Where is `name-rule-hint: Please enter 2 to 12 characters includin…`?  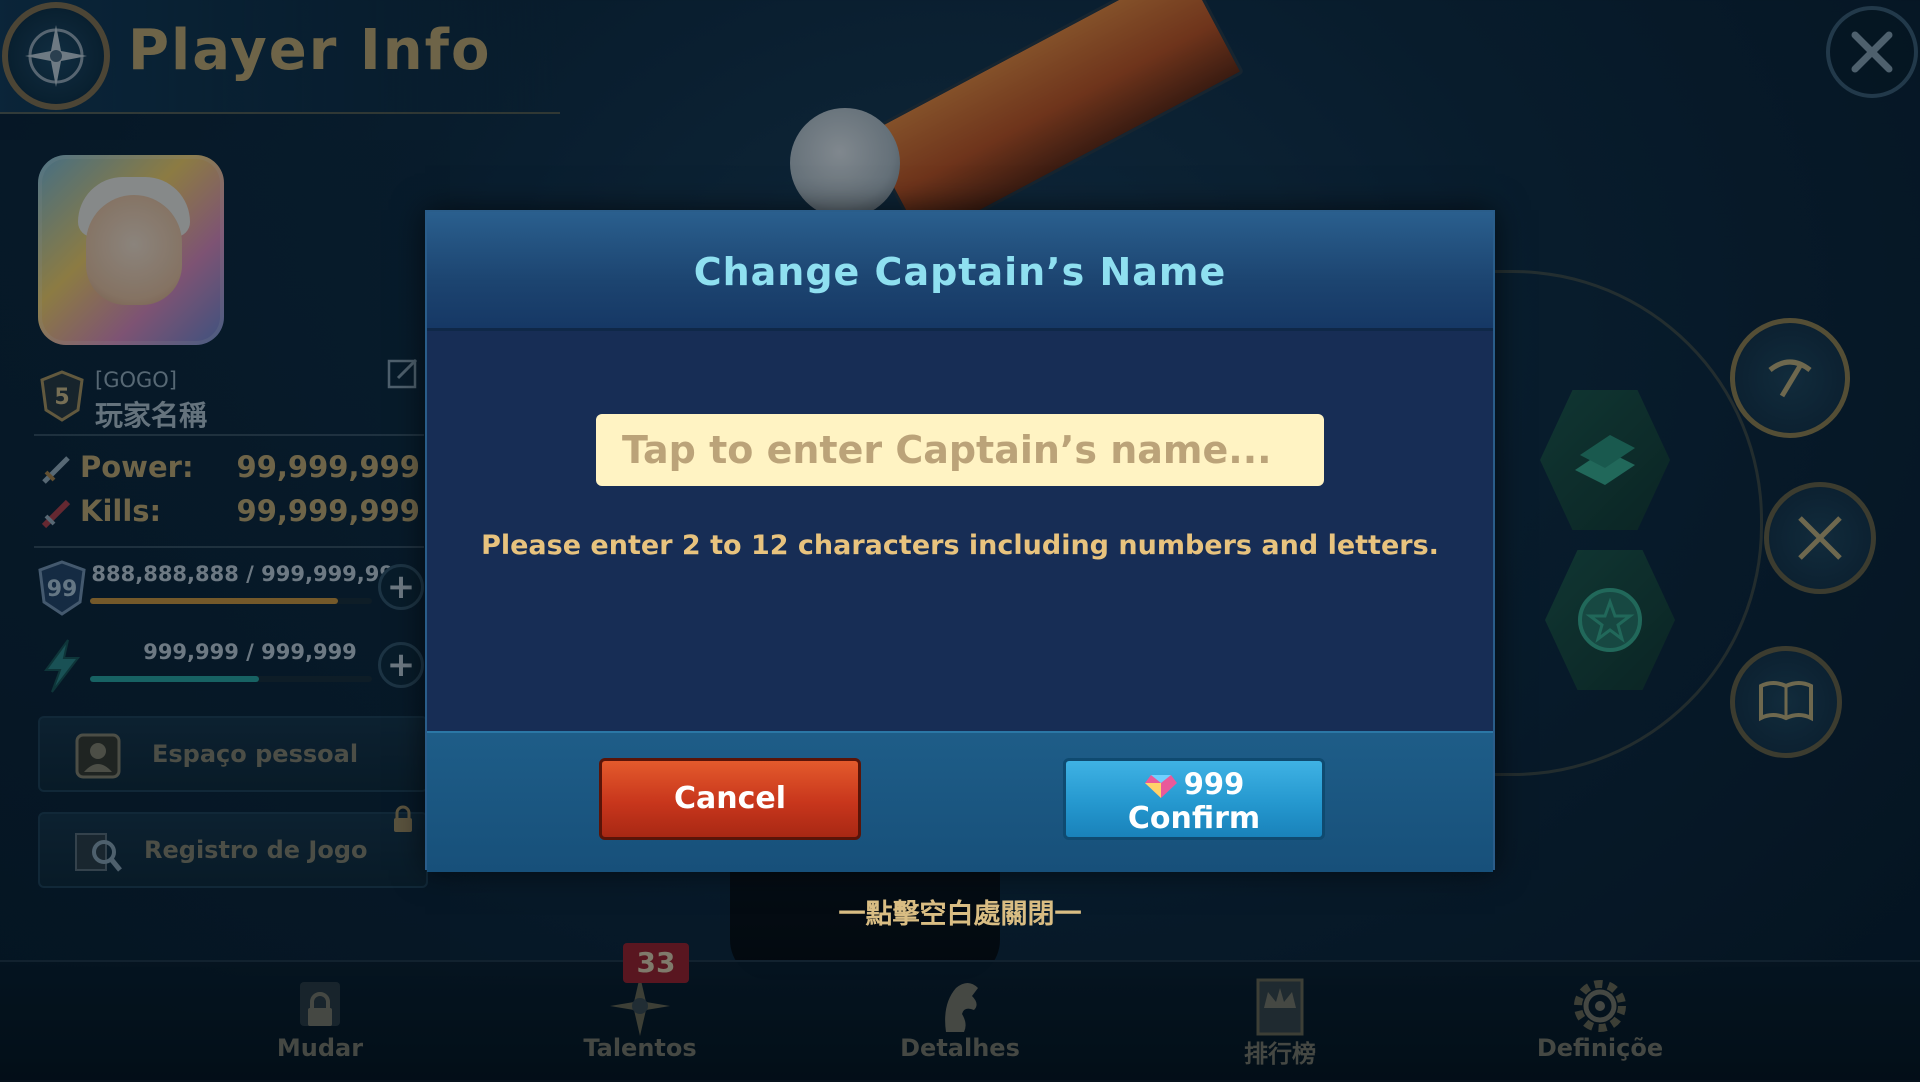 name-rule-hint: Please enter 2 to 12 characters includin… is located at coordinates (960, 545).